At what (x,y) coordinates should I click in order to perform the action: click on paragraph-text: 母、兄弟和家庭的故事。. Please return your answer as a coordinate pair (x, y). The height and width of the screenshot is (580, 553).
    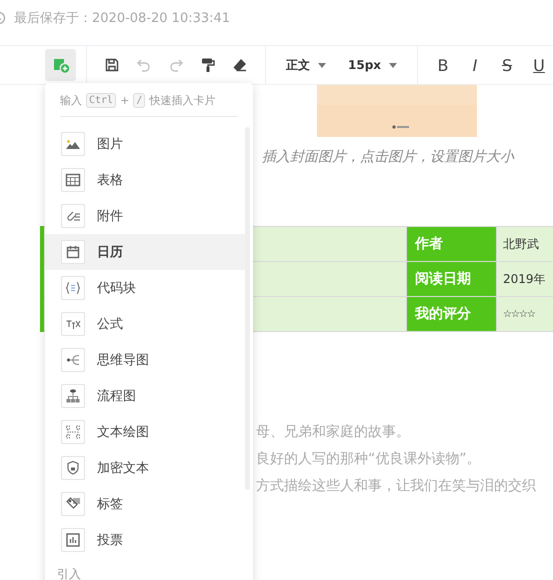
    Looking at the image, I should click on (333, 432).